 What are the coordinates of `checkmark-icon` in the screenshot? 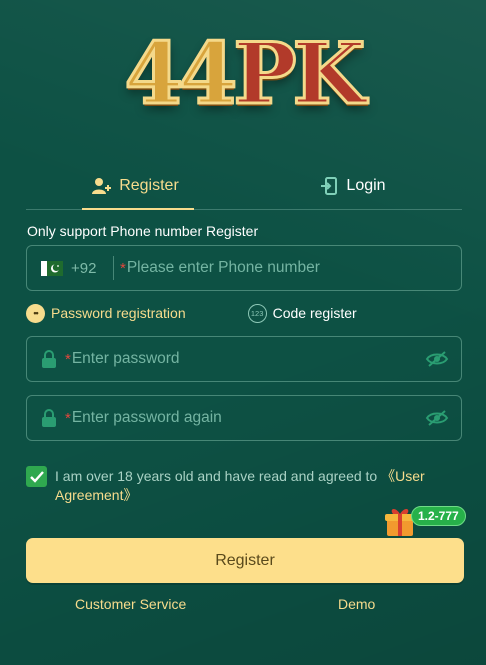 It's located at (36, 476).